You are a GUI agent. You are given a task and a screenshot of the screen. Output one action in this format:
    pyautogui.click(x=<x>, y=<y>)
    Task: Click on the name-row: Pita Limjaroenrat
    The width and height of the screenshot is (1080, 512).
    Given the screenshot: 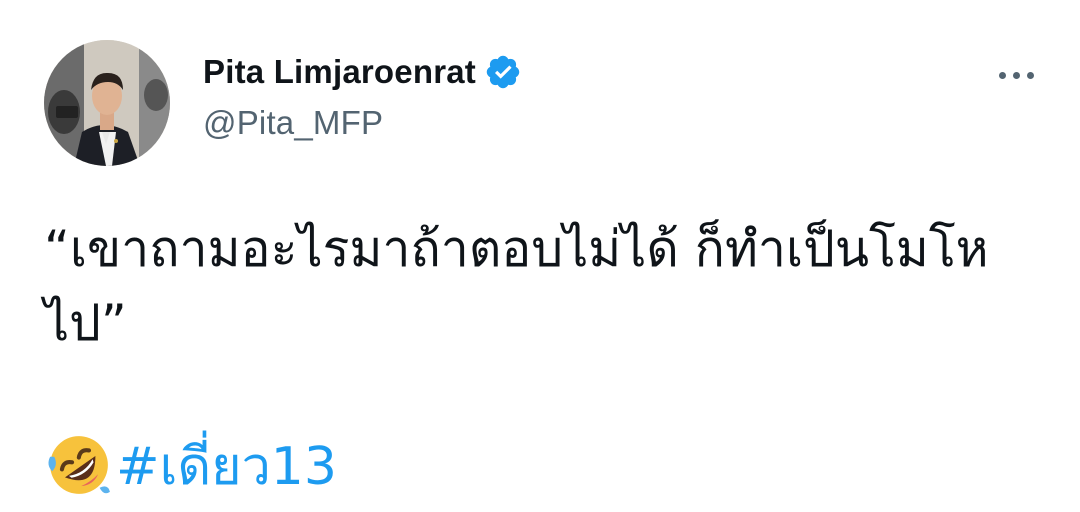 What is the action you would take?
    pyautogui.click(x=362, y=72)
    